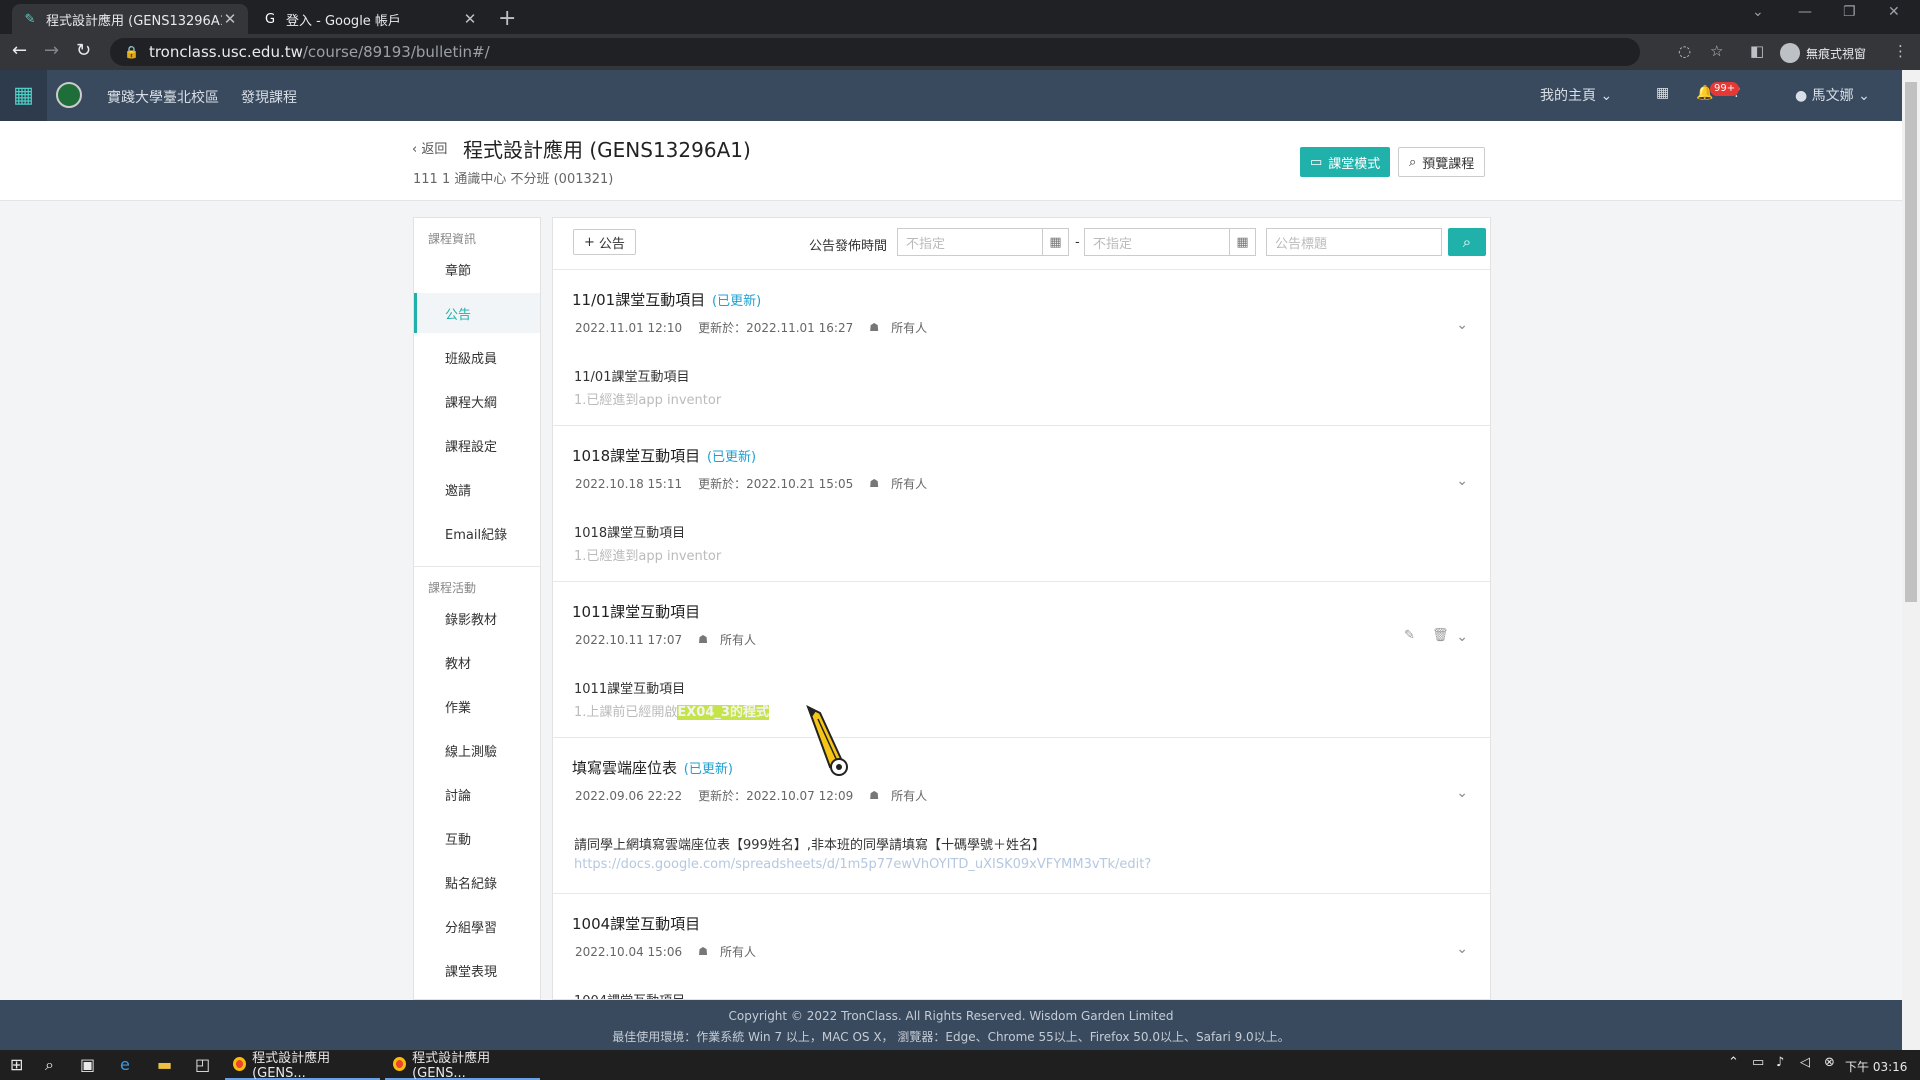 The width and height of the screenshot is (1920, 1080). What do you see at coordinates (125, 1064) in the screenshot?
I see `edge-icon: e` at bounding box center [125, 1064].